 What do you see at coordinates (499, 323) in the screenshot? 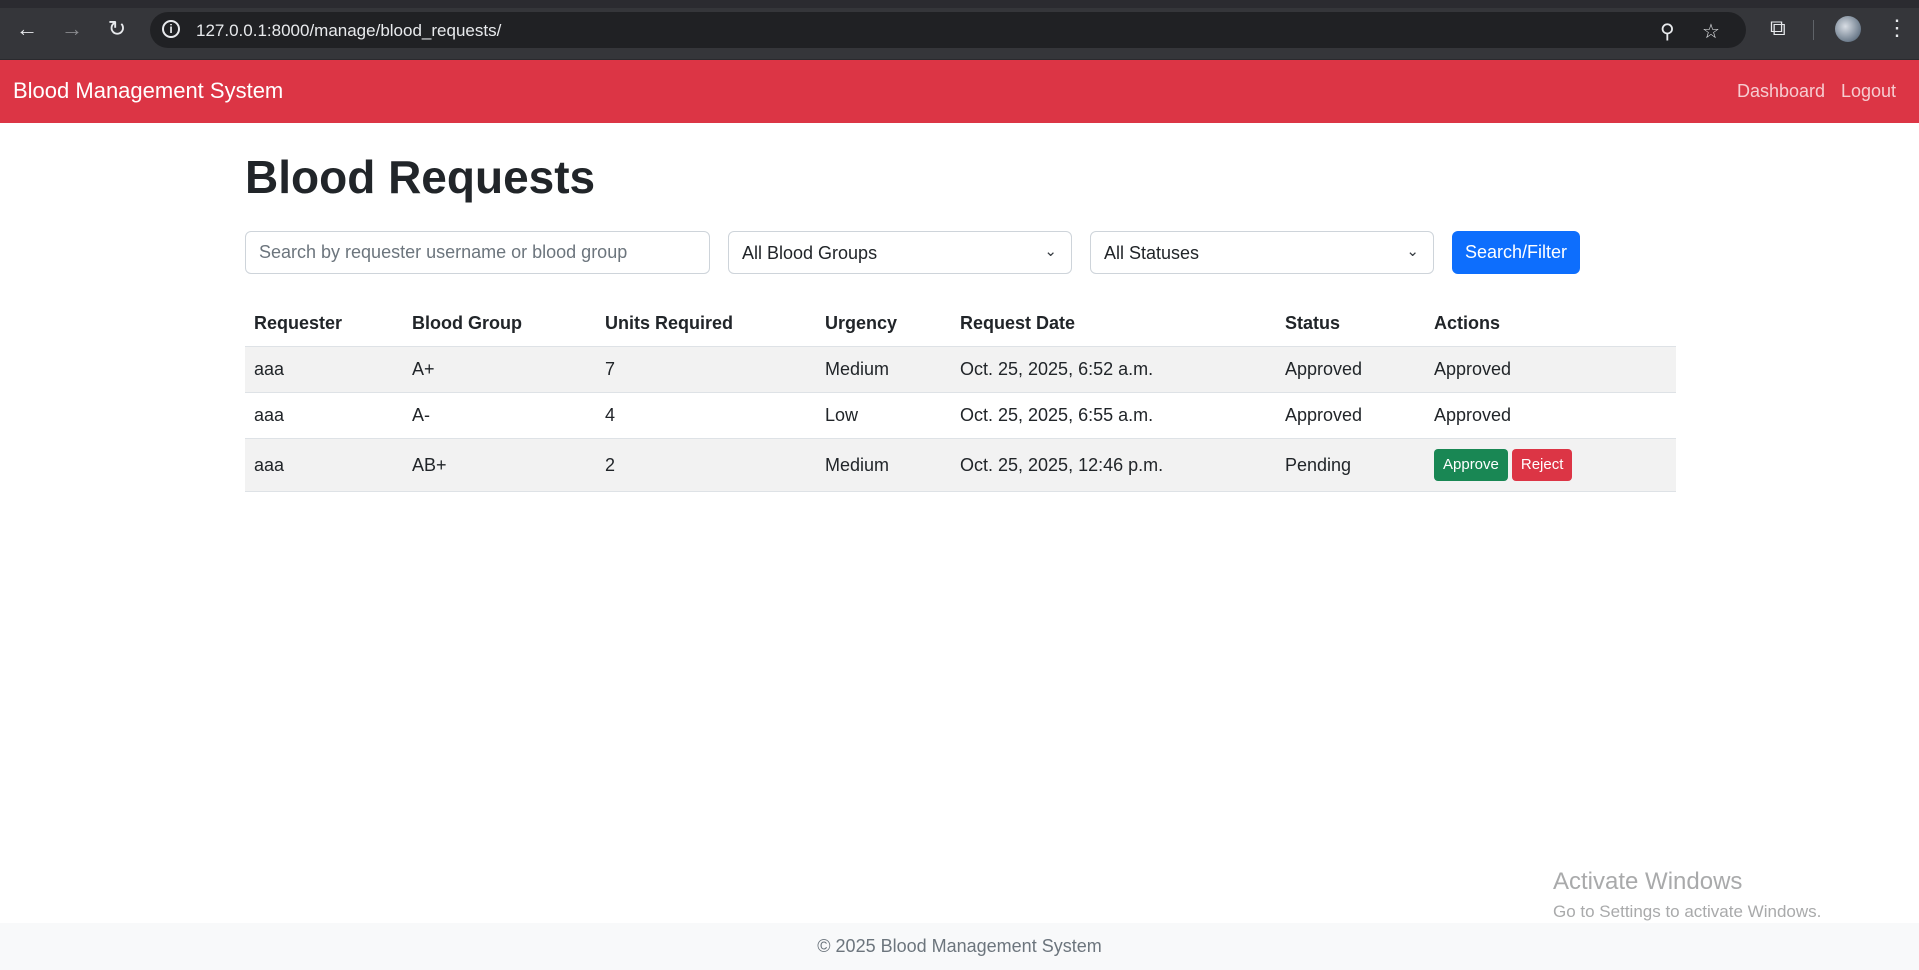
I see `column-header-blood-group: Blood Group` at bounding box center [499, 323].